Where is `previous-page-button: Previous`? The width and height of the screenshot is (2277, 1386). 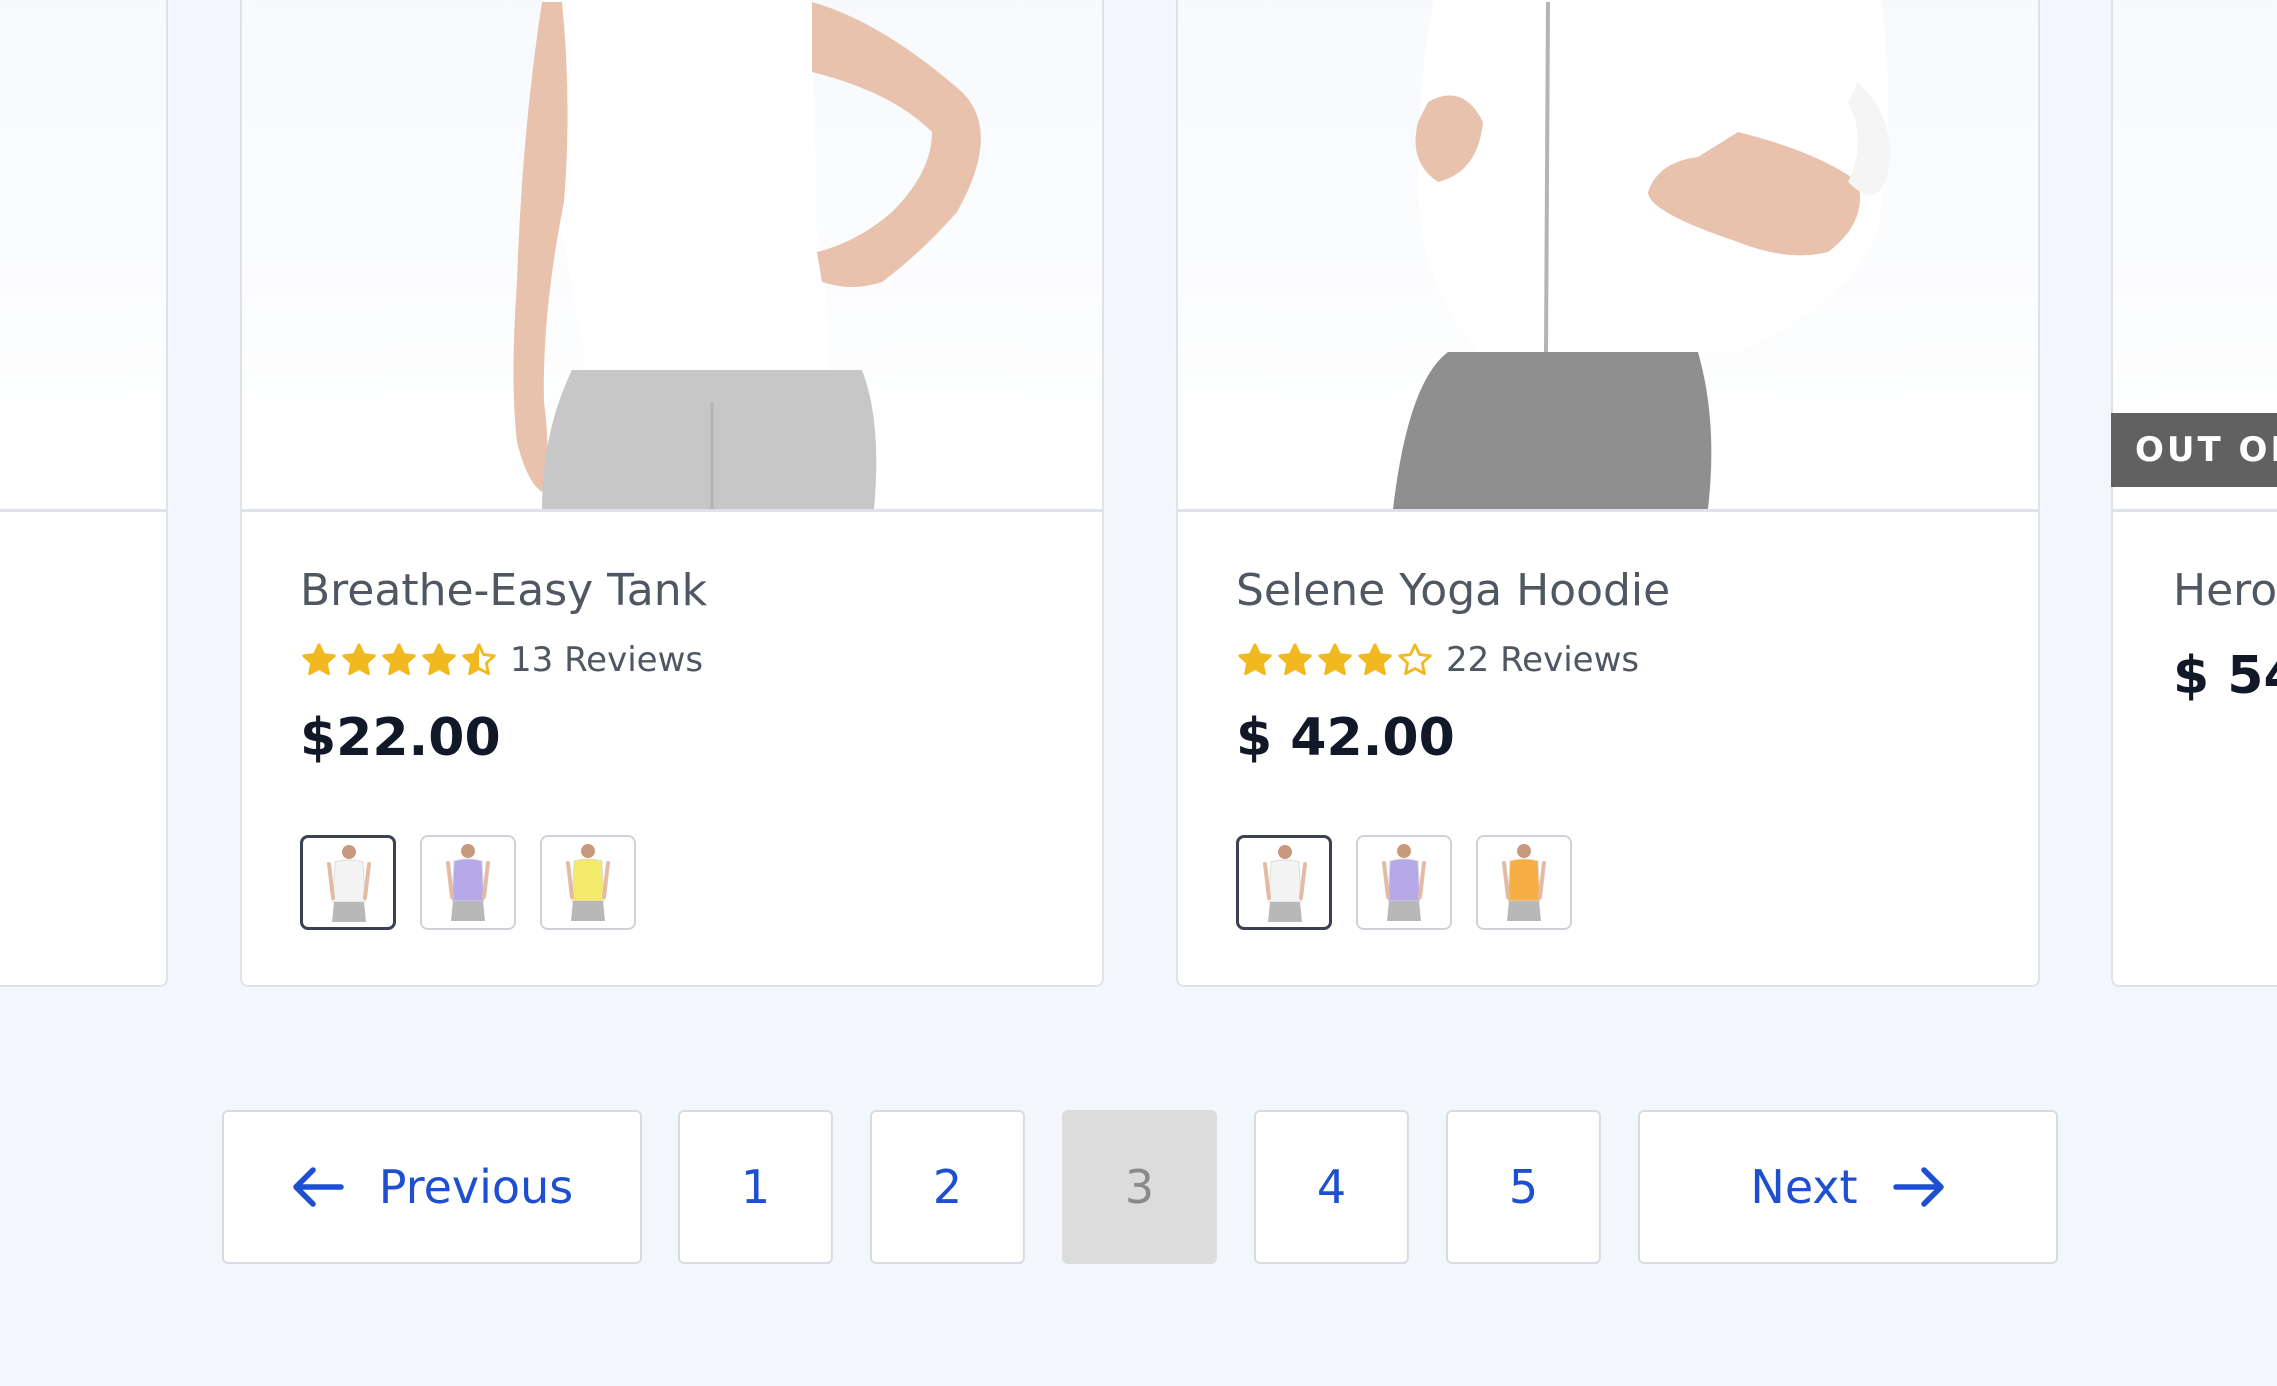 previous-page-button: Previous is located at coordinates (432, 1187).